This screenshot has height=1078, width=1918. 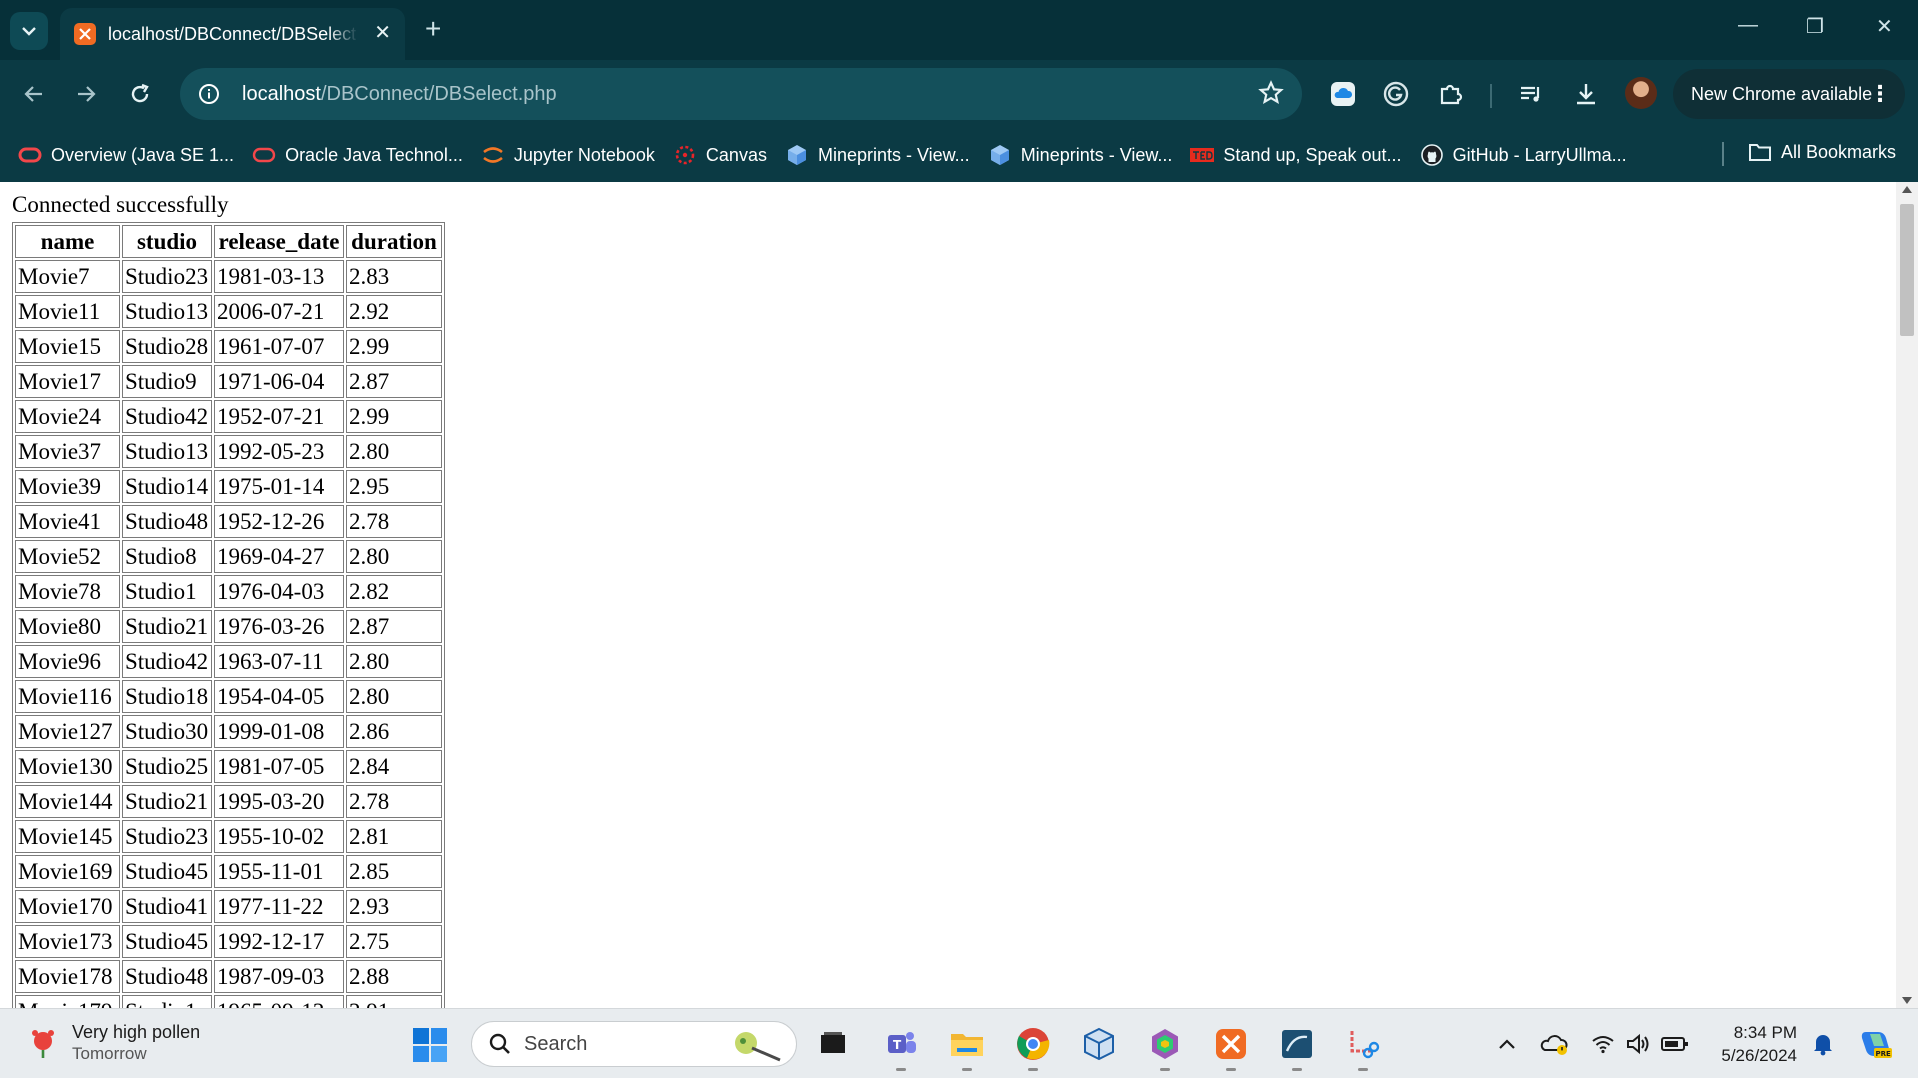 I want to click on cloud-extension-icon, so click(x=1343, y=94).